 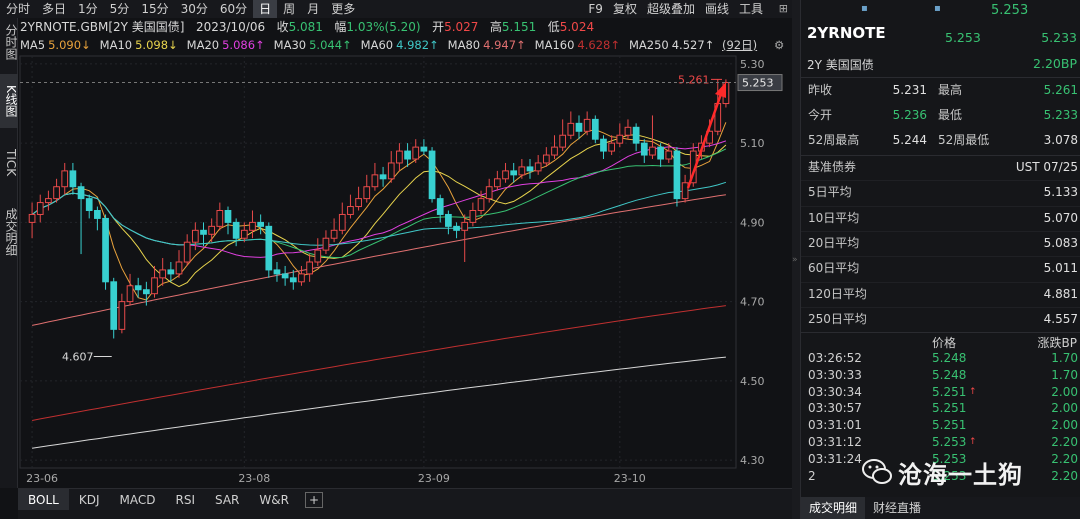 I want to click on ma-value: 5.098↓, so click(x=156, y=45).